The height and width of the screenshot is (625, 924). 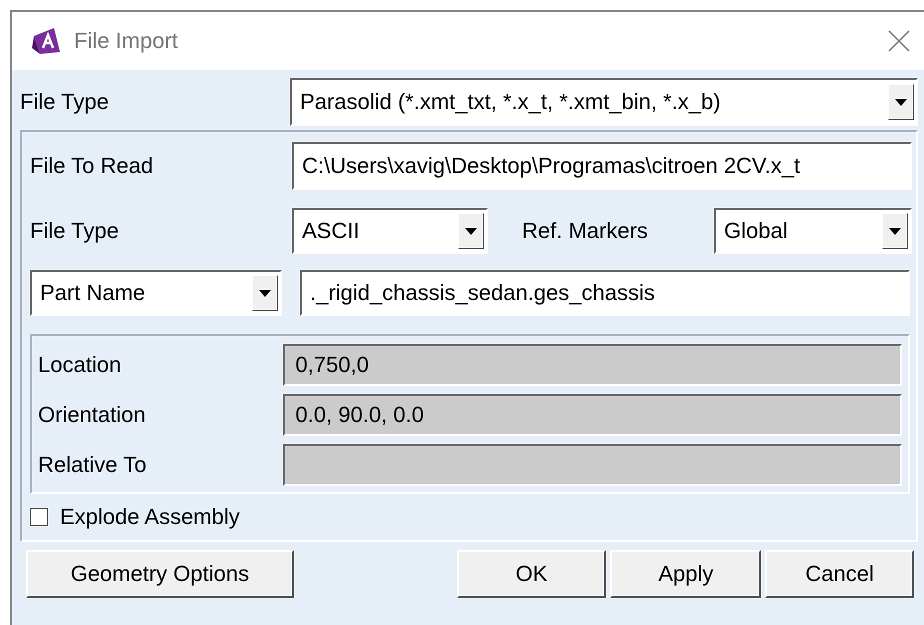 I want to click on field-label: Orientation, so click(x=92, y=415).